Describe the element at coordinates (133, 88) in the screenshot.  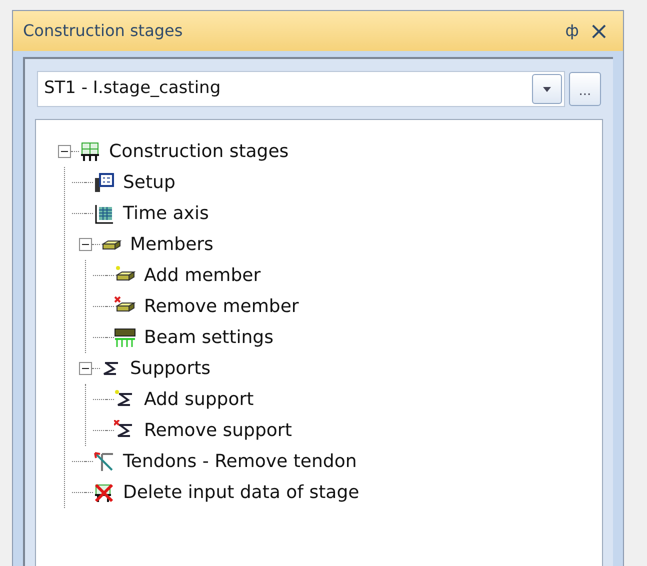
I see `dropdown-value: ST1 - I.stage_casting` at that location.